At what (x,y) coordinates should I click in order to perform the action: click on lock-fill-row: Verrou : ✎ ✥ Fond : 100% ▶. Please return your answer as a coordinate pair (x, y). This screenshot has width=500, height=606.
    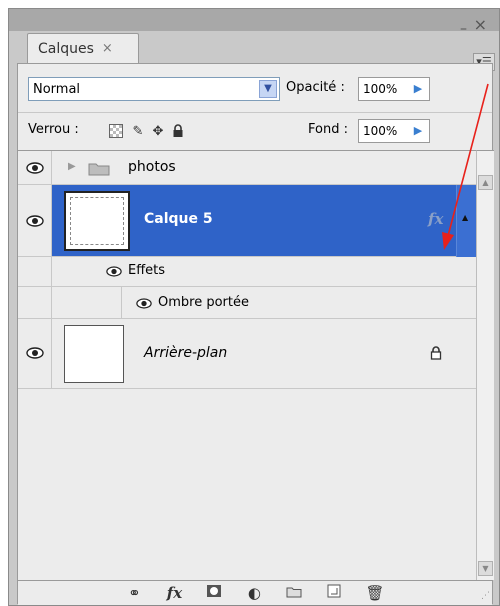
    Looking at the image, I should click on (255, 129).